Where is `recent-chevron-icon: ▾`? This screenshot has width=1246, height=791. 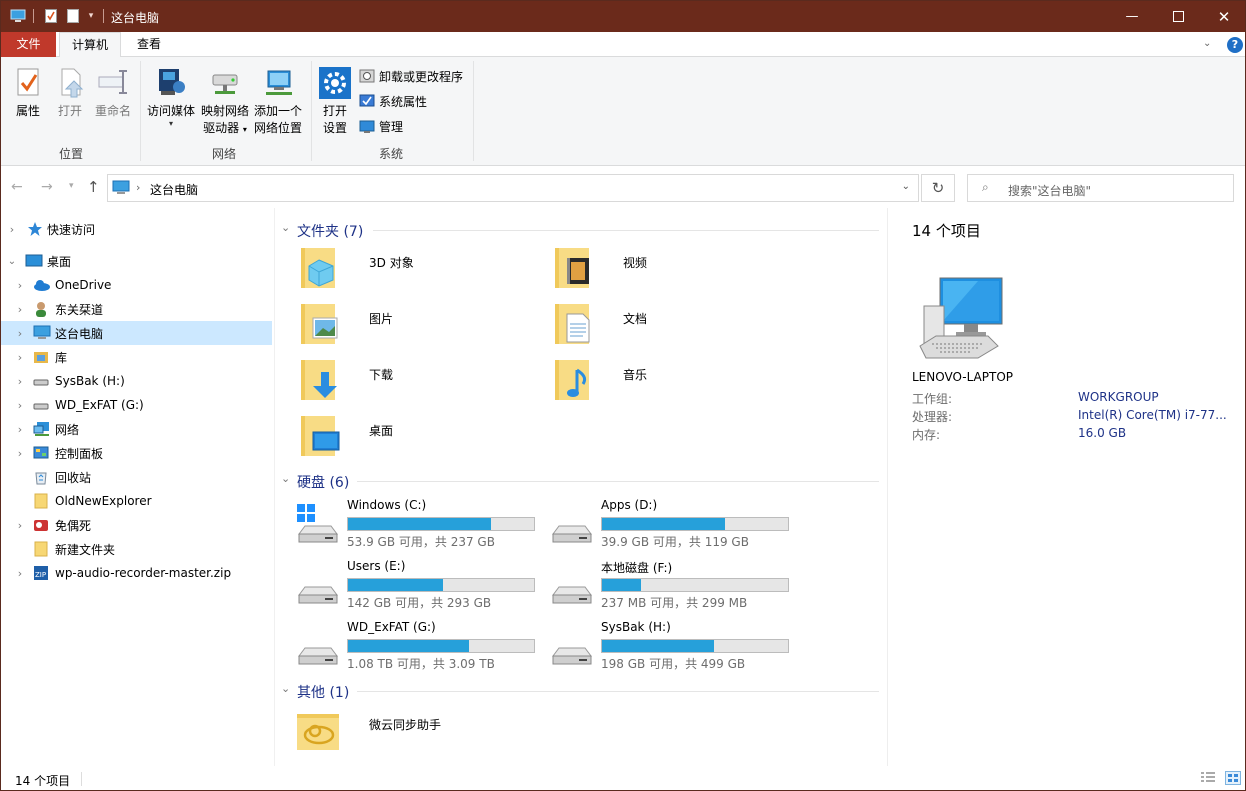 recent-chevron-icon: ▾ is located at coordinates (71, 186).